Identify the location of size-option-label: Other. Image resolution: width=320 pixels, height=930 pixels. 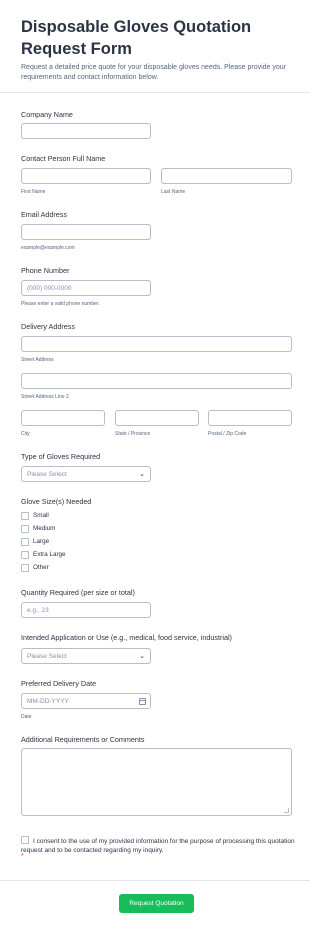
(41, 567).